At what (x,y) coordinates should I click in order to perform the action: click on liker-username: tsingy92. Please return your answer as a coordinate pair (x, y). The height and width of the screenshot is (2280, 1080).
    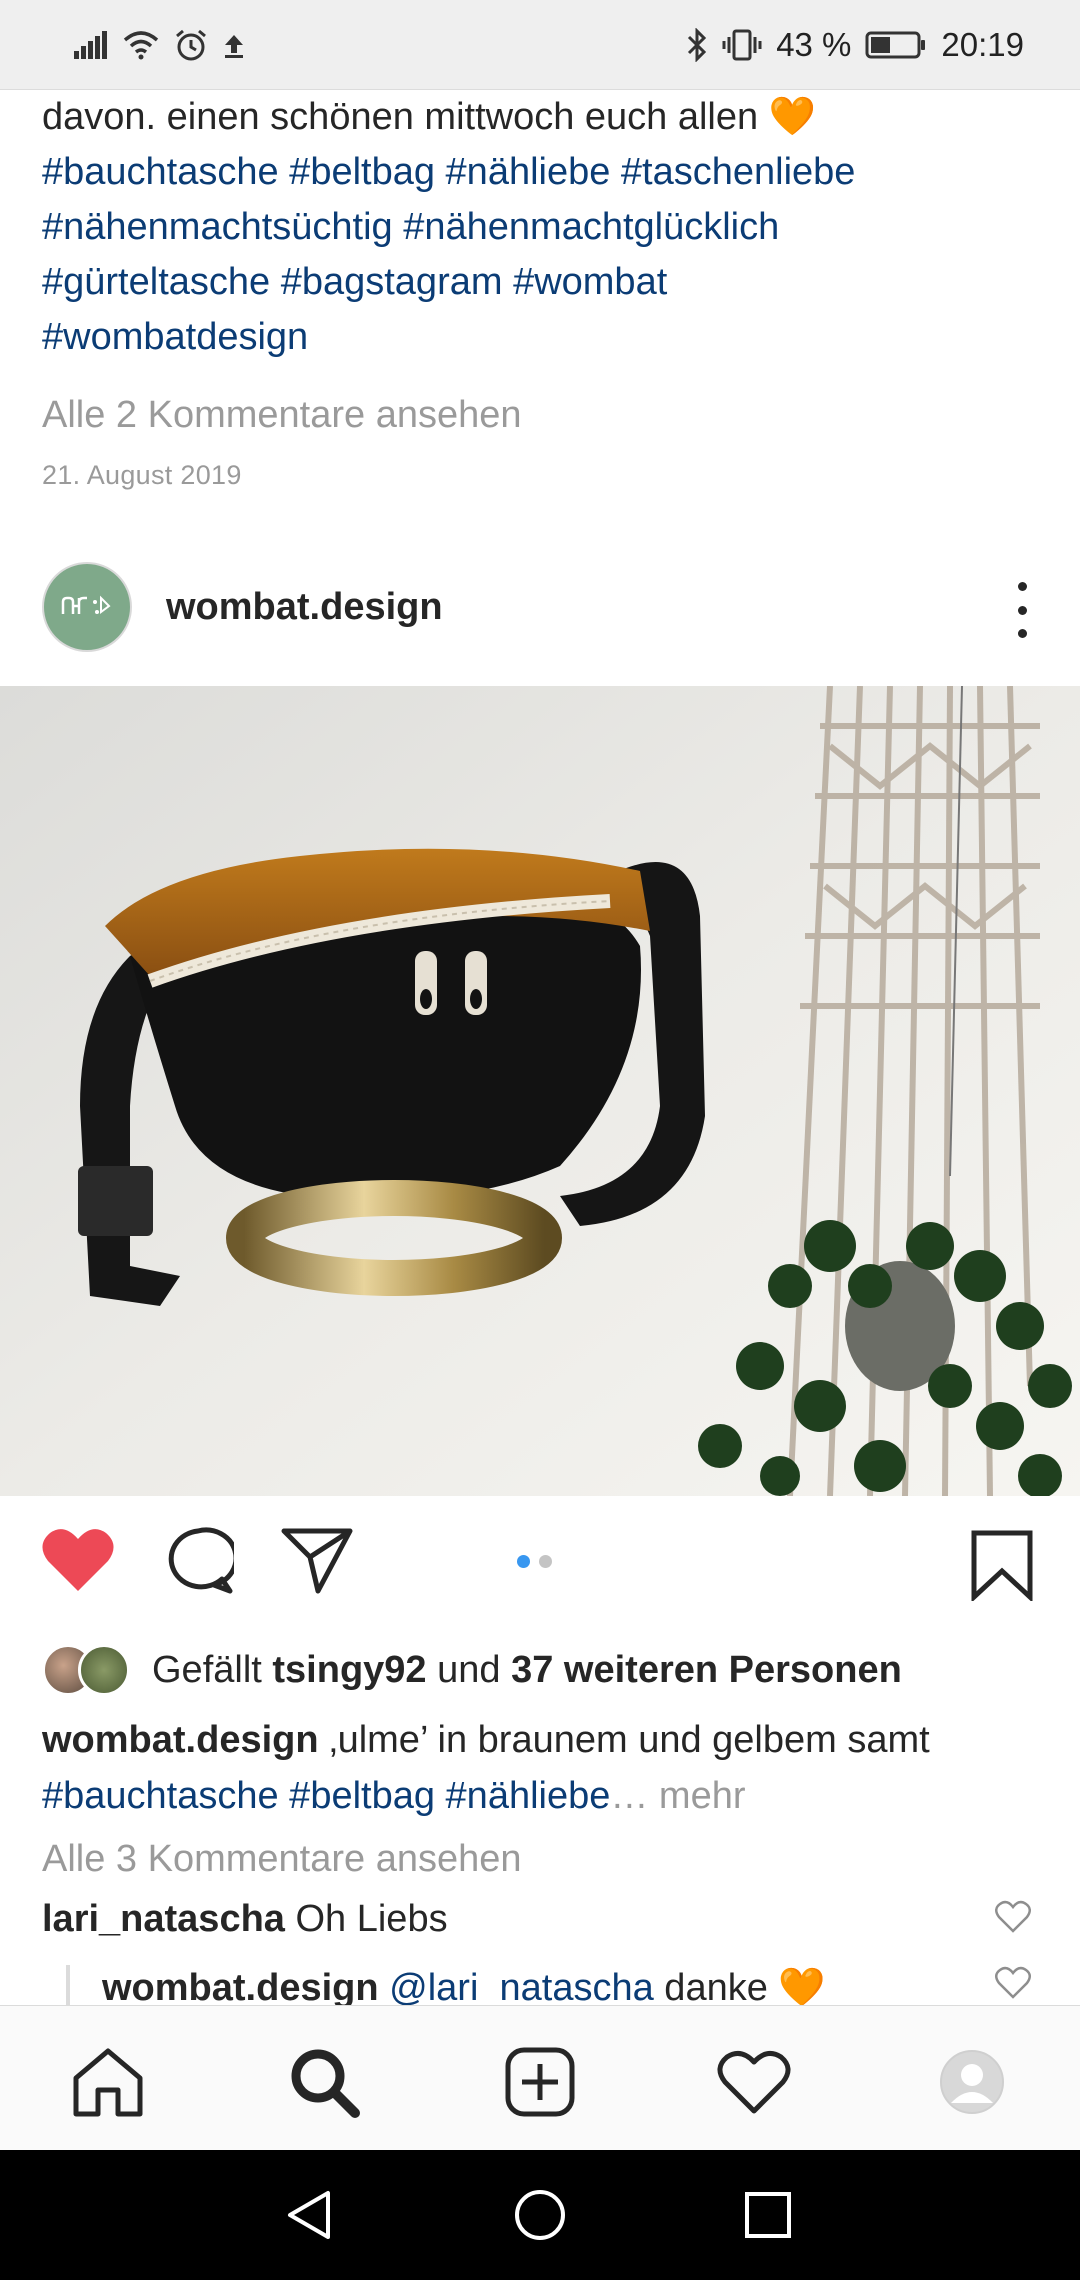
    Looking at the image, I should click on (349, 1670).